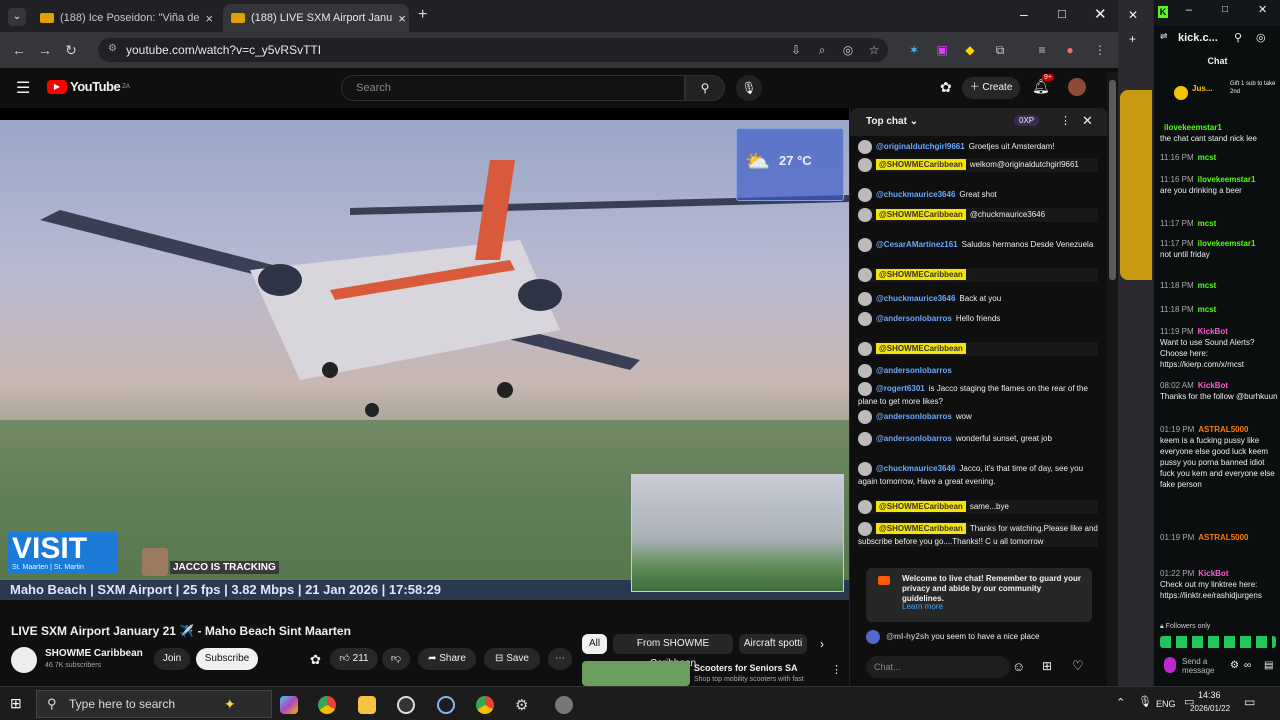  Describe the element at coordinates (749, 88) in the screenshot. I see `voice-search-icon: 🎙` at that location.